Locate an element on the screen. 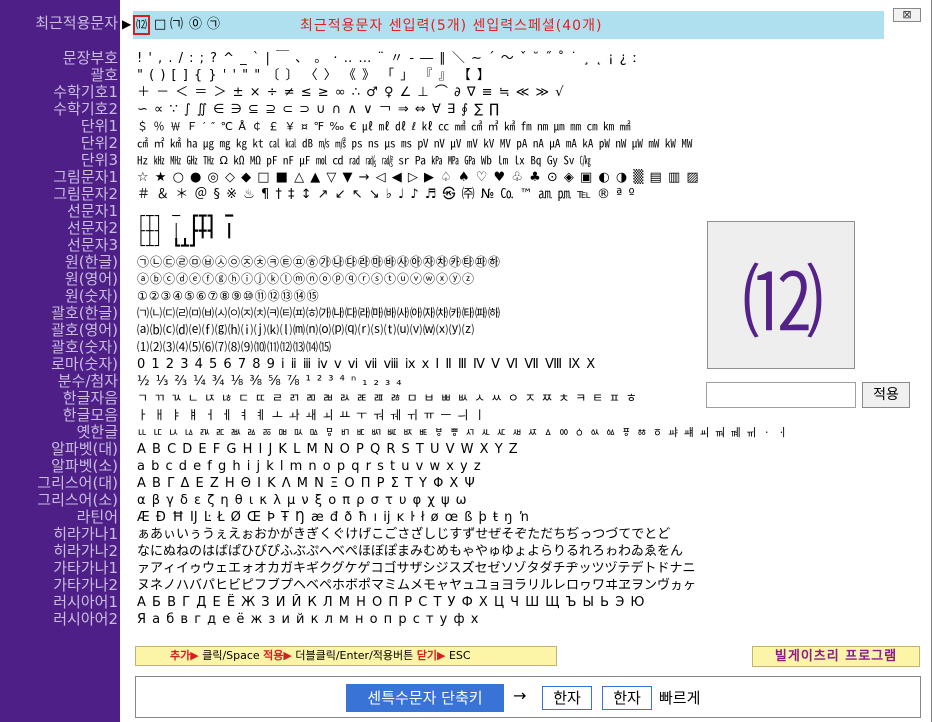 This screenshot has height=722, width=932. char-row-line3: └┴┘ ┗┻┛ is located at coordinates (419, 246).